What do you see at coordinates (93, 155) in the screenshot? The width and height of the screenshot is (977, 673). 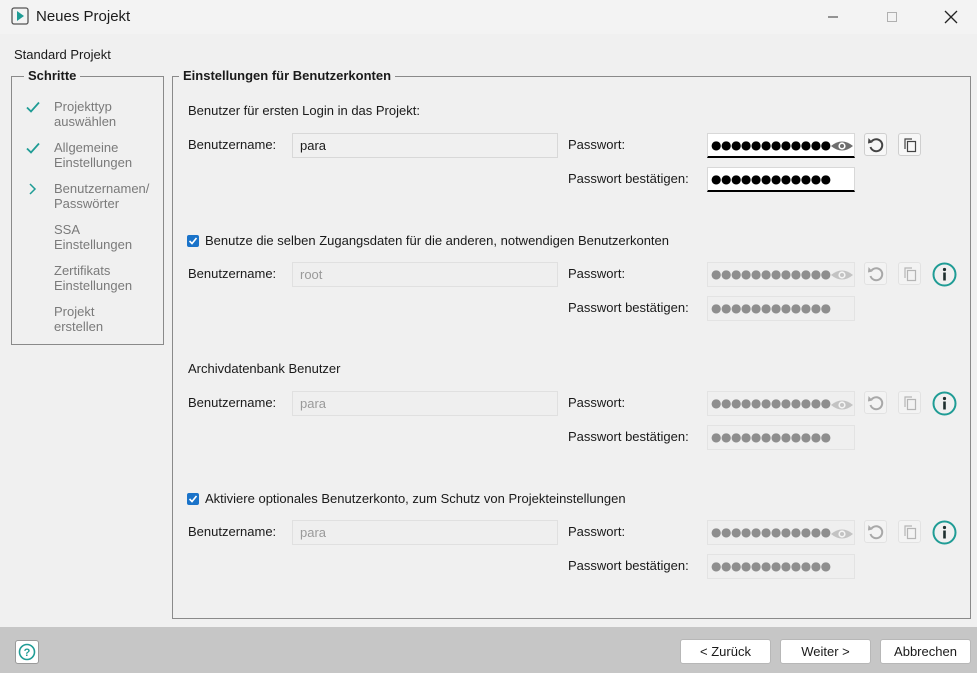 I see `step-allgemeine-einstellungen: Allgemeine Einstellungen` at bounding box center [93, 155].